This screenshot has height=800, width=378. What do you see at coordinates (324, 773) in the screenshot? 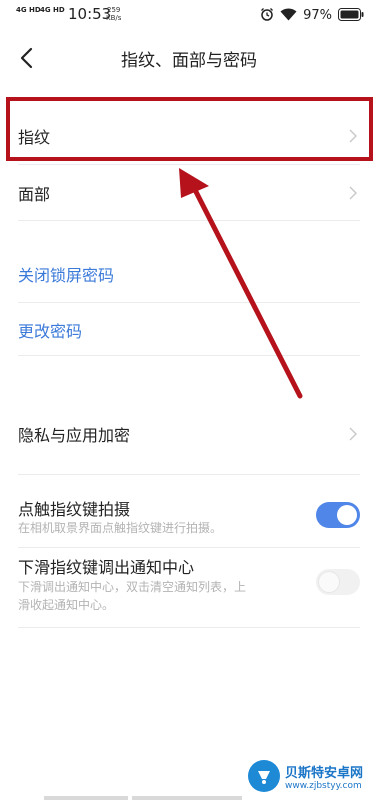
I see `watermark-title: 贝斯特安卓网` at bounding box center [324, 773].